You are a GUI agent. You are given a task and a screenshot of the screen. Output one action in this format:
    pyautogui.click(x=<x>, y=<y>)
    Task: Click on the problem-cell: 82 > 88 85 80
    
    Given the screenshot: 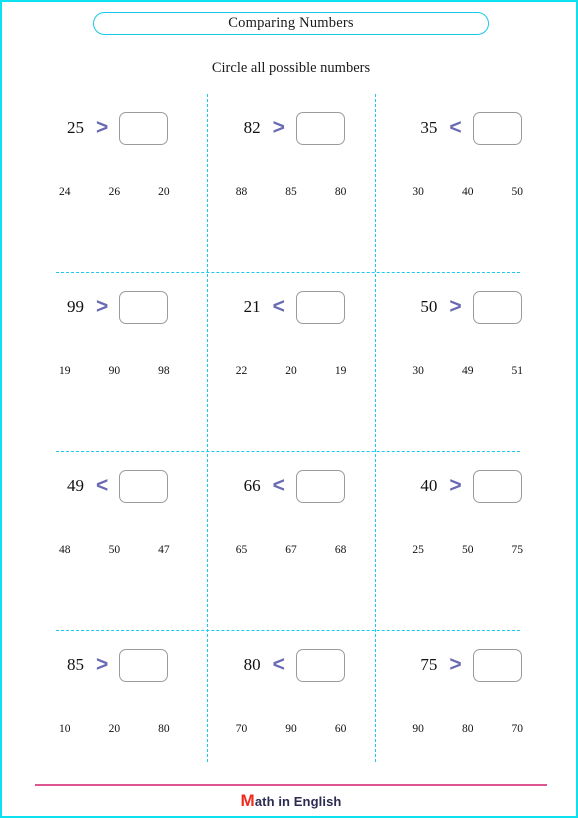 What is the action you would take?
    pyautogui.click(x=291, y=183)
    